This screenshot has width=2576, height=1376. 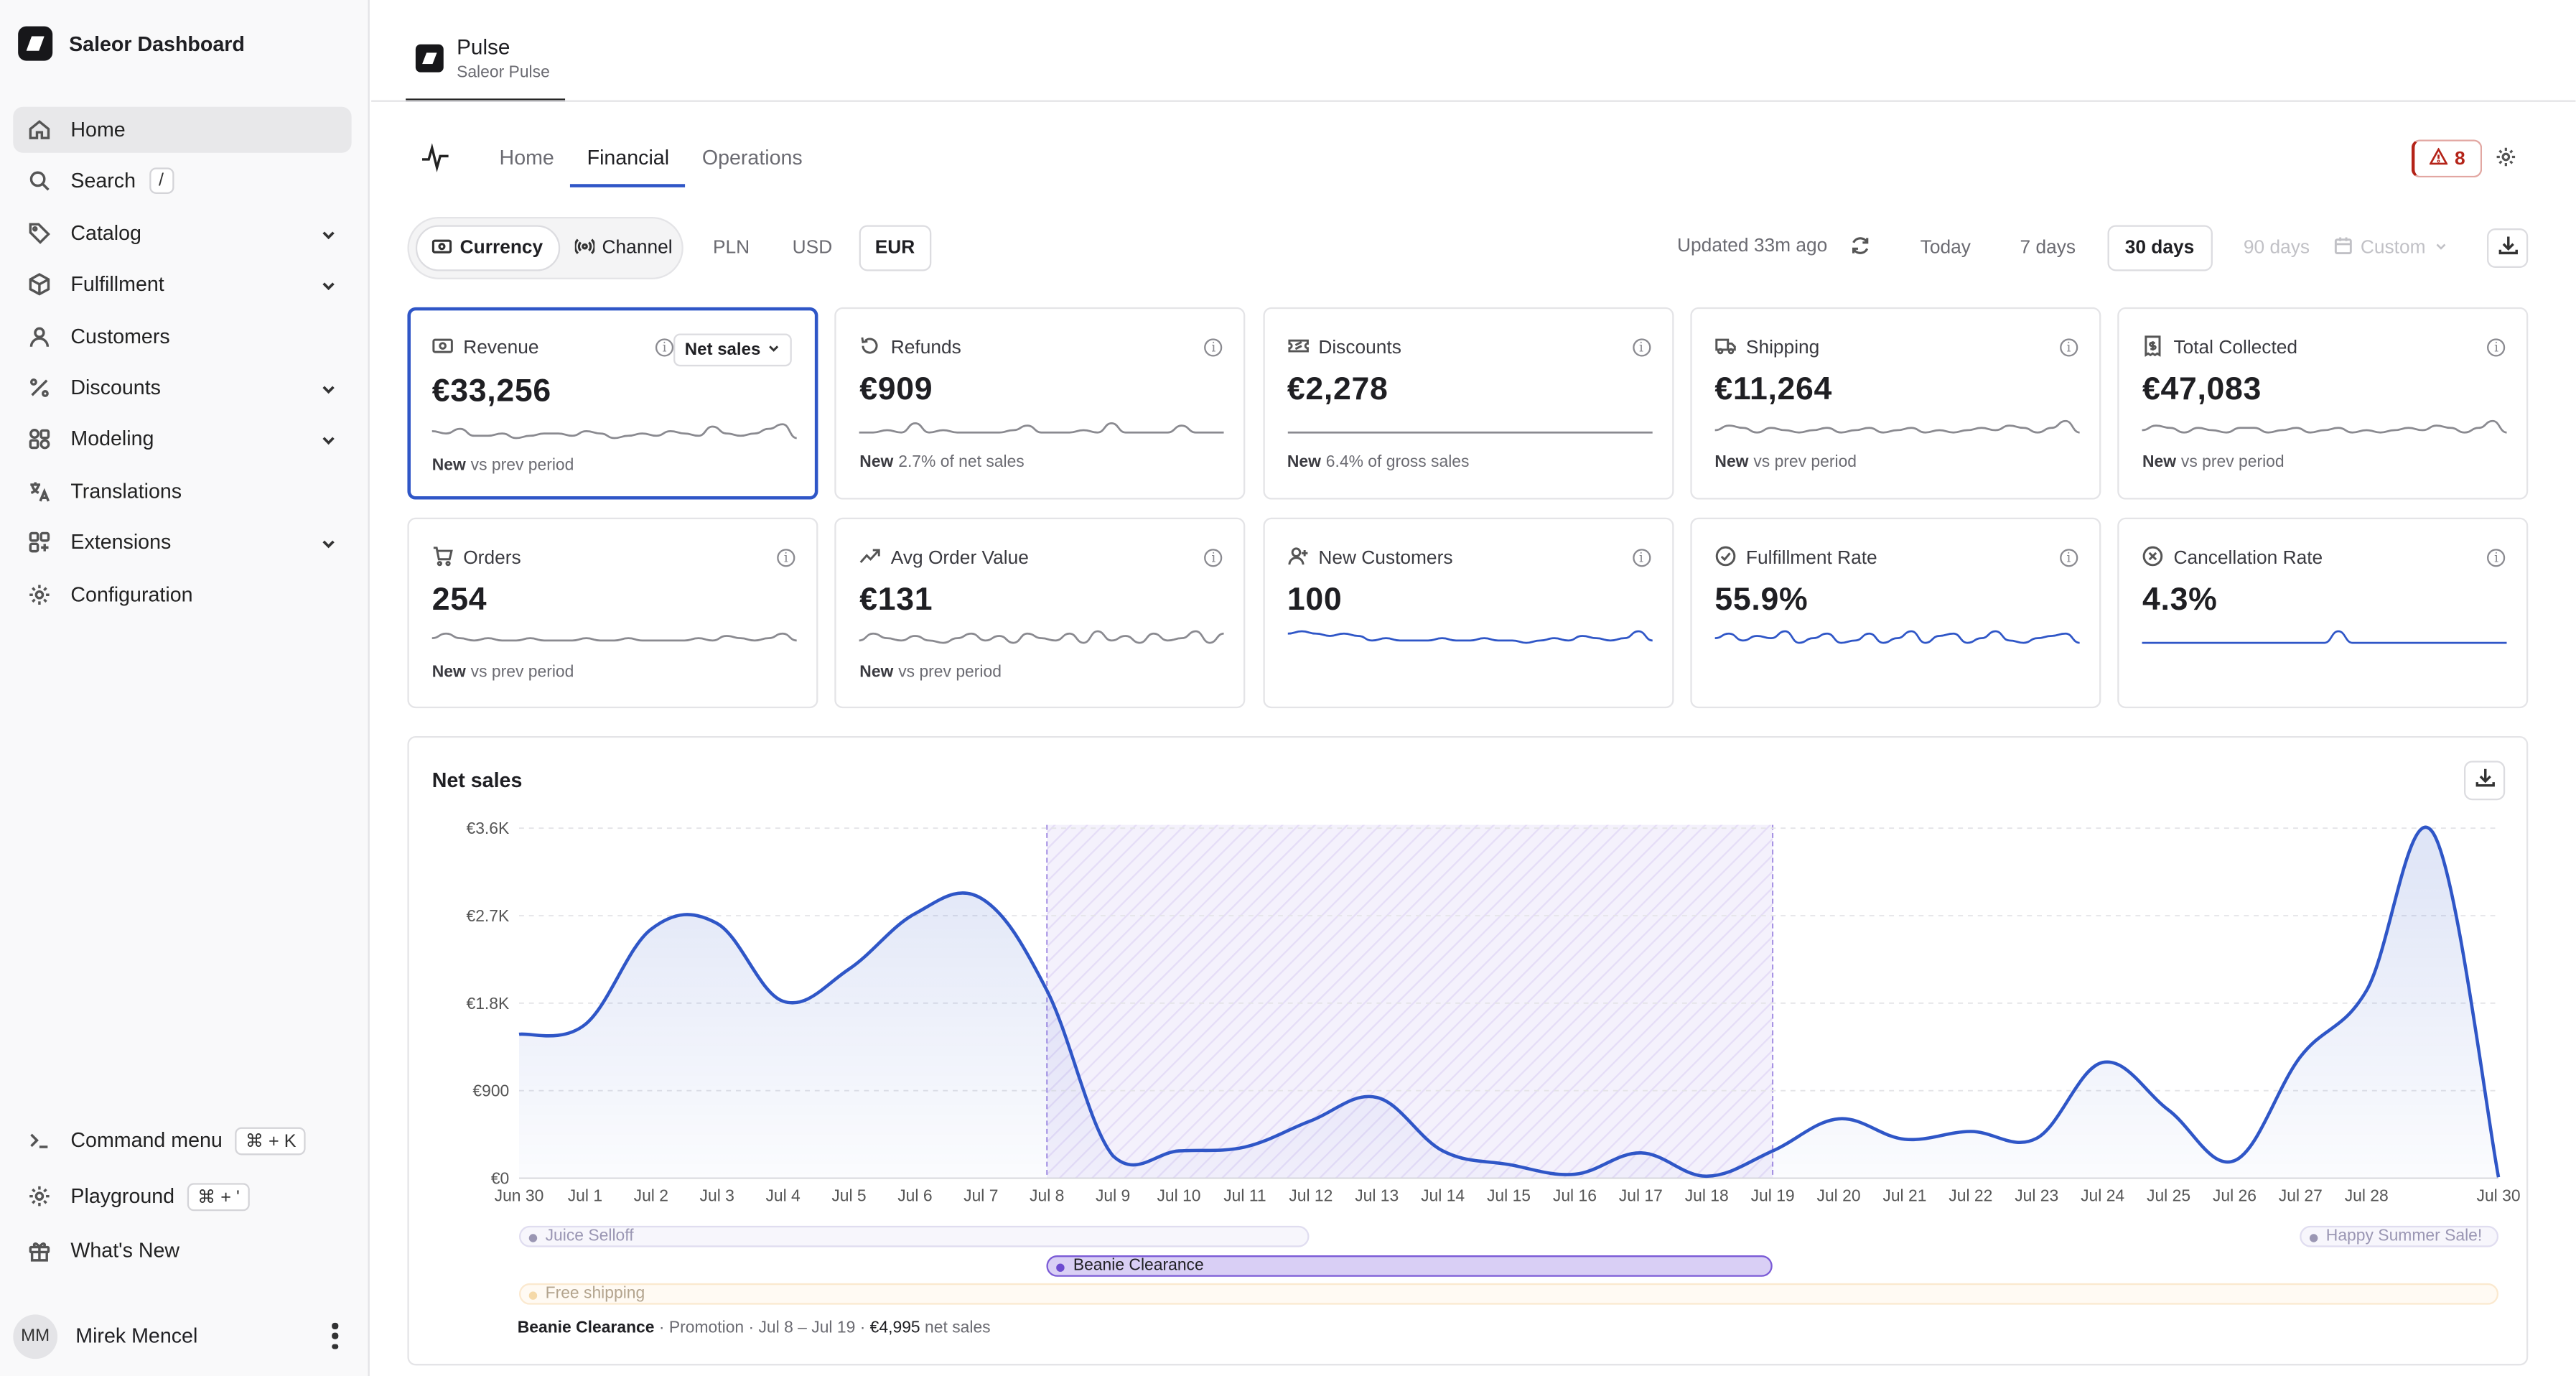 What do you see at coordinates (182, 336) in the screenshot?
I see `sidebar-item-customers: Customers` at bounding box center [182, 336].